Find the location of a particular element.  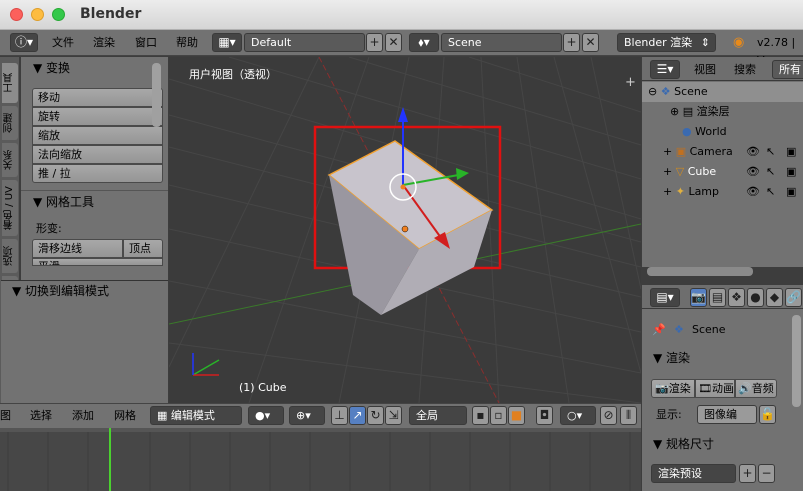

scene-icon: ⬧▾ is located at coordinates (424, 42).